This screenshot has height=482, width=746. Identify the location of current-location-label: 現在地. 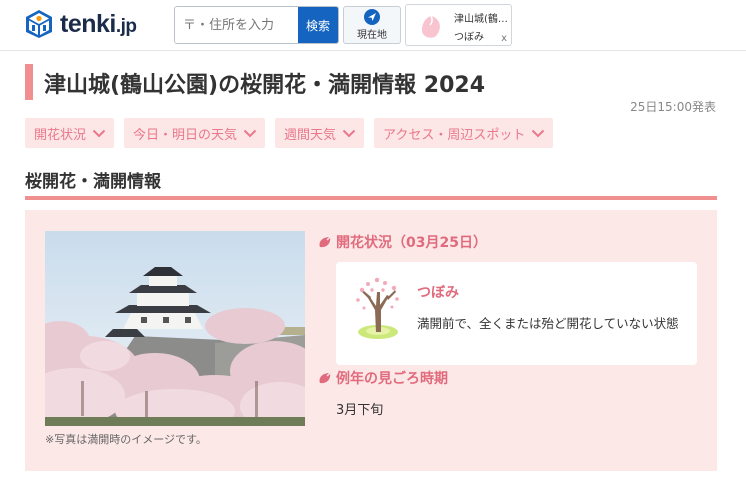
(372, 35).